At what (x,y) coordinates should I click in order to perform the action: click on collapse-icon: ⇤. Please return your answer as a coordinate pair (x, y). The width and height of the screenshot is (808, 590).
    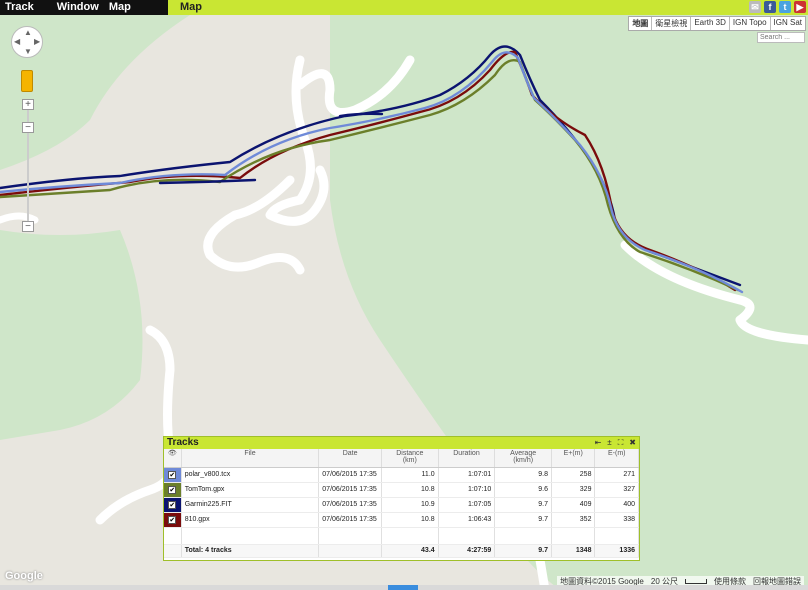
    Looking at the image, I should click on (598, 443).